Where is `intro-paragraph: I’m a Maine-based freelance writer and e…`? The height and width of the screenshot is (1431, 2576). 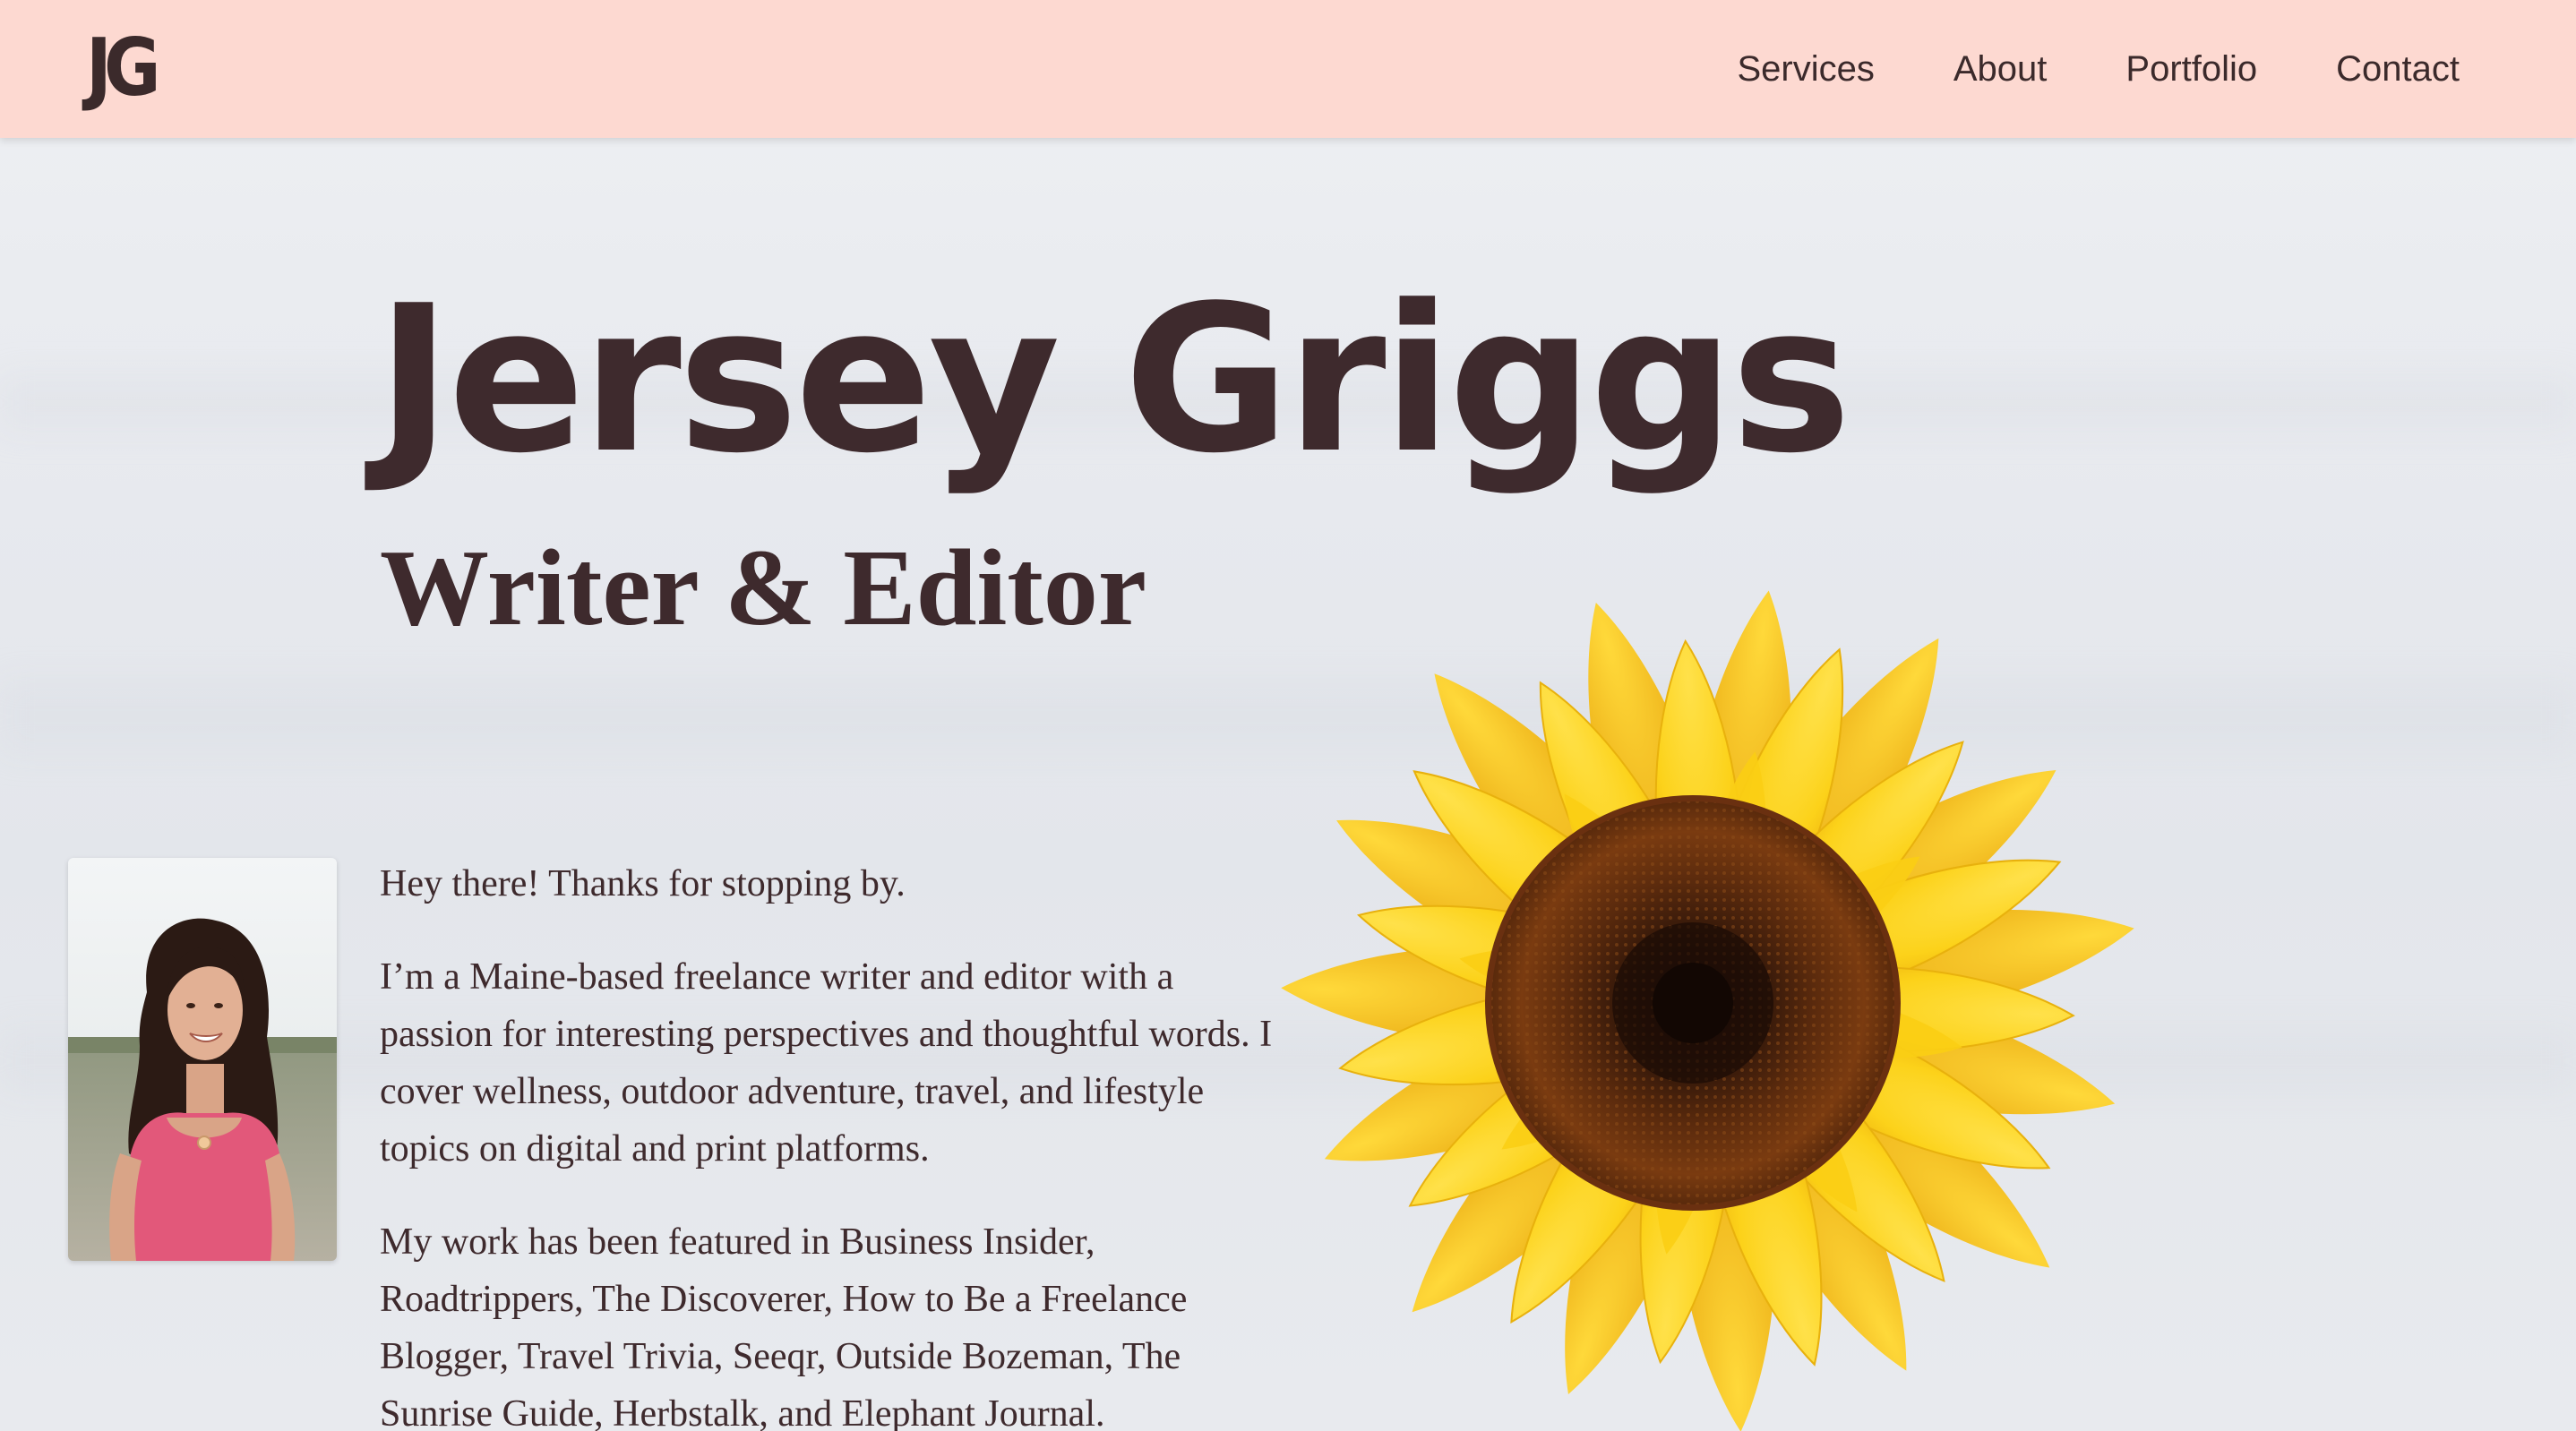
intro-paragraph: I’m a Maine-based freelance writer and e… is located at coordinates (826, 1063).